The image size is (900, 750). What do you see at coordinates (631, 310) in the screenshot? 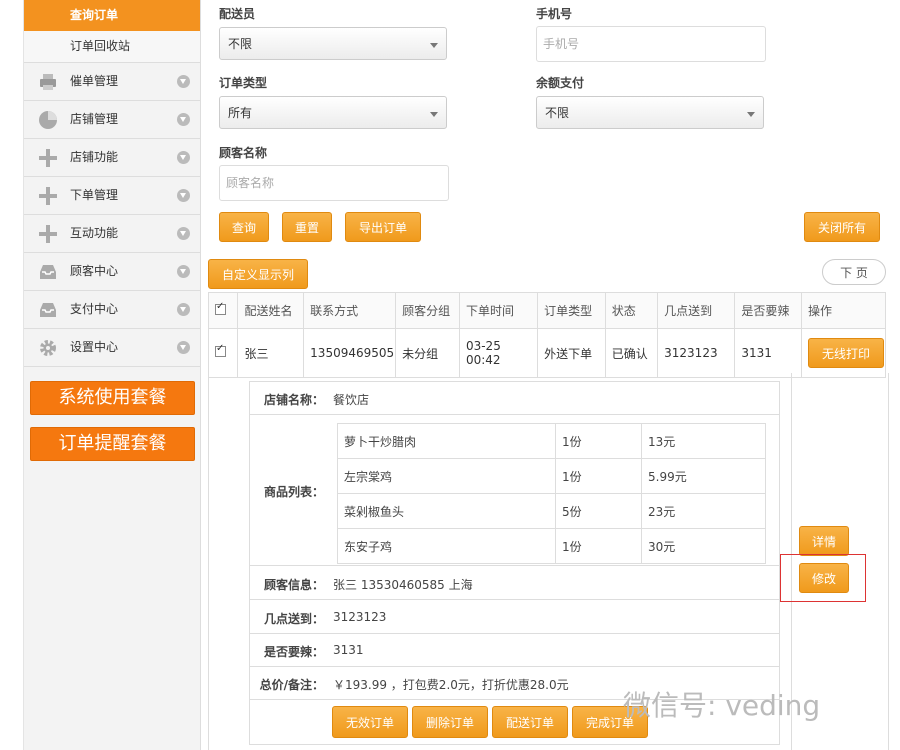
I see `column-header: 状态` at bounding box center [631, 310].